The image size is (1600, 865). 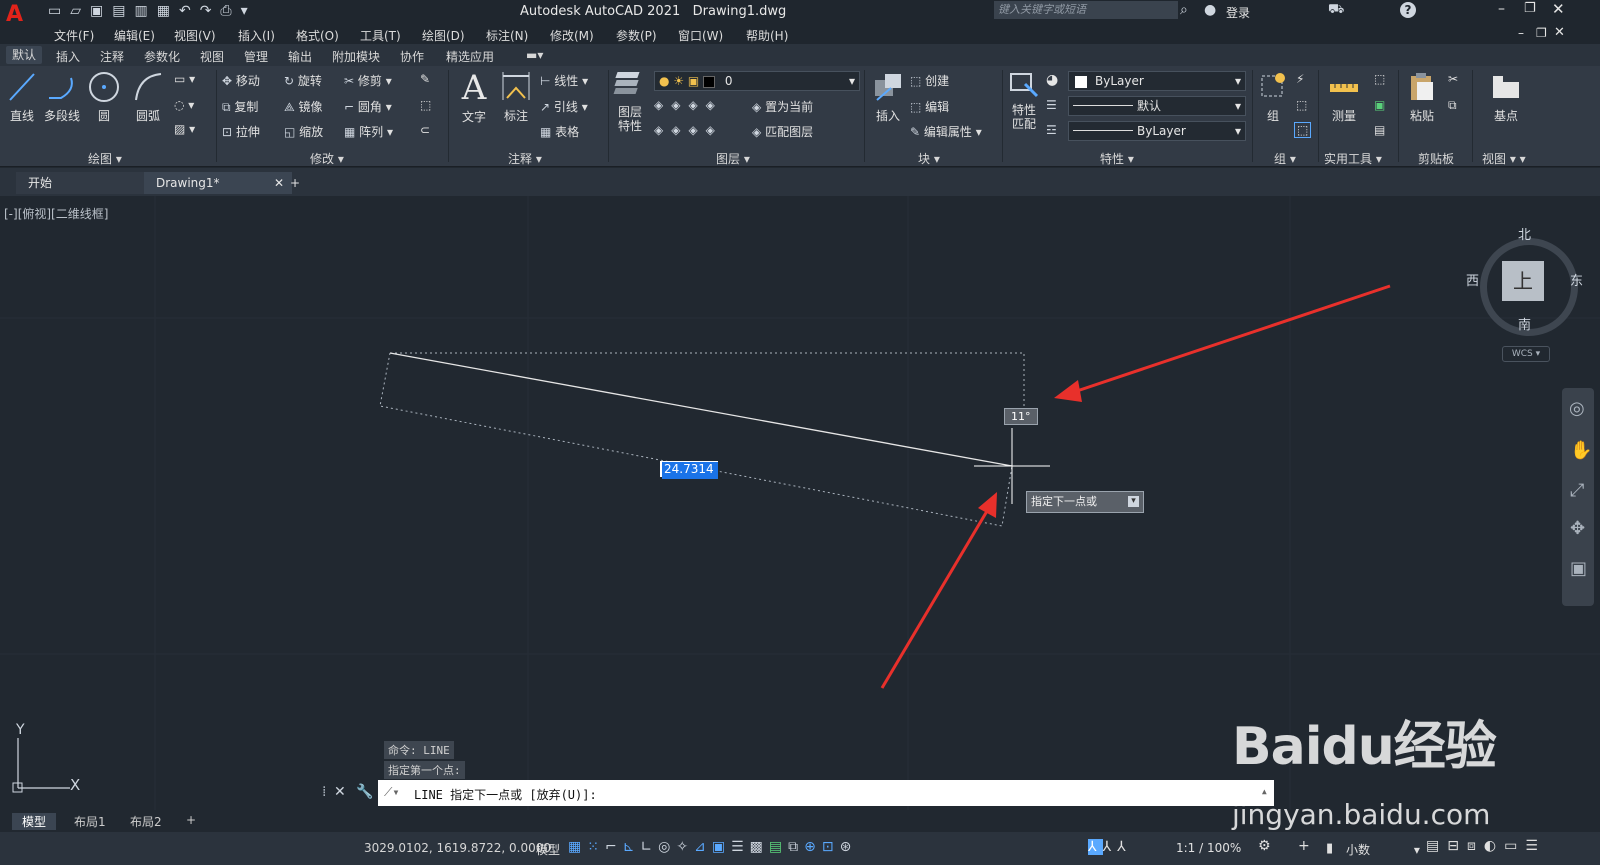 What do you see at coordinates (701, 409) in the screenshot?
I see `drawn-line` at bounding box center [701, 409].